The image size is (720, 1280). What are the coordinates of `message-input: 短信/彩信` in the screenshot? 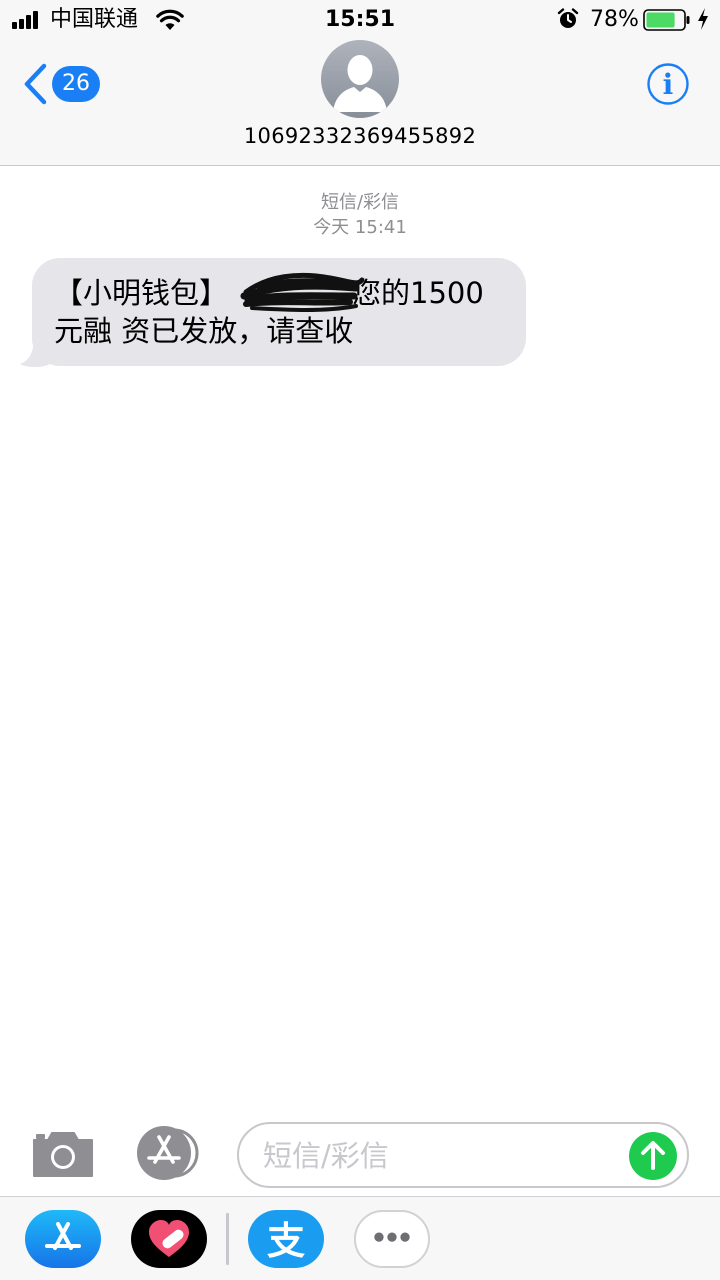 It's located at (463, 1155).